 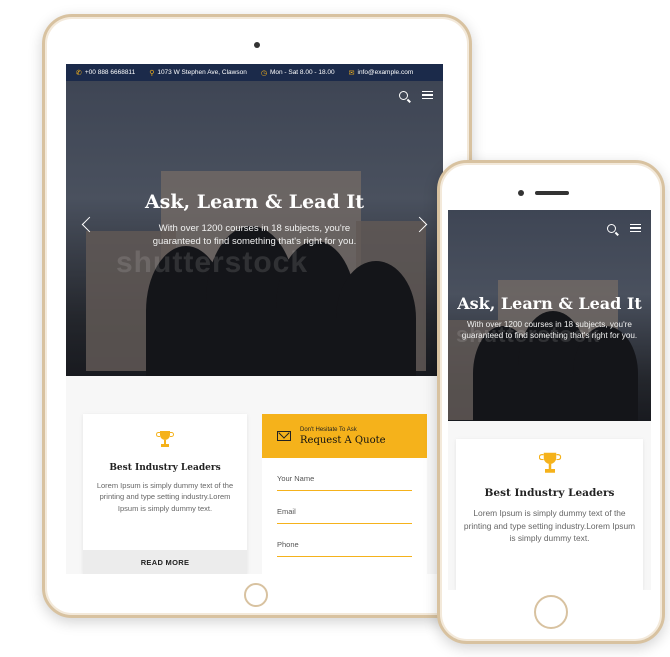 What do you see at coordinates (198, 73) in the screenshot?
I see `topbar-address: ⚲ 1073 W Stephen Ave, Clawson` at bounding box center [198, 73].